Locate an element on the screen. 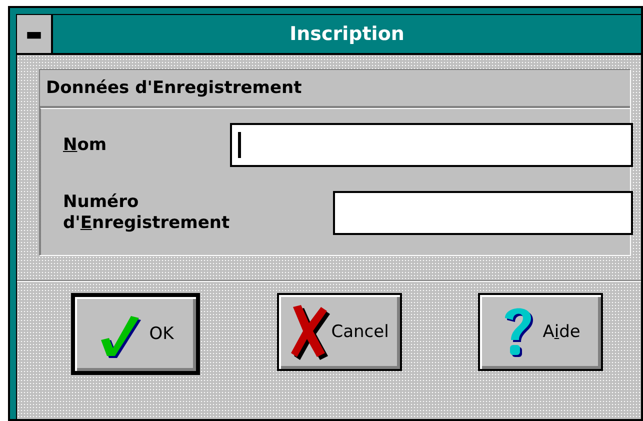 The height and width of the screenshot is (421, 643). field-label: Numéro d'Enregistrement is located at coordinates (146, 213).